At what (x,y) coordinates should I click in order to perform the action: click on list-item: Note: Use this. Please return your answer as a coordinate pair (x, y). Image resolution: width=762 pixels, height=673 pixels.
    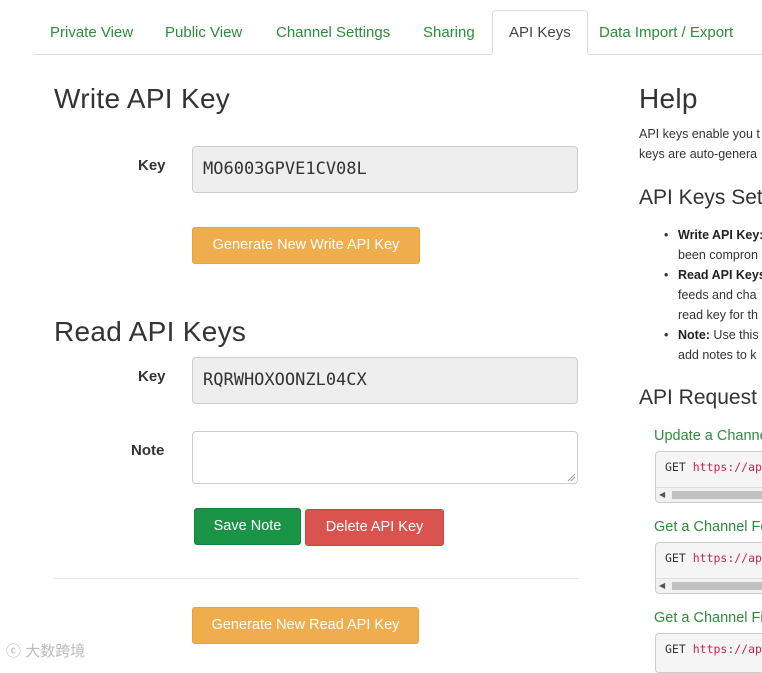
    Looking at the image, I should click on (713, 335).